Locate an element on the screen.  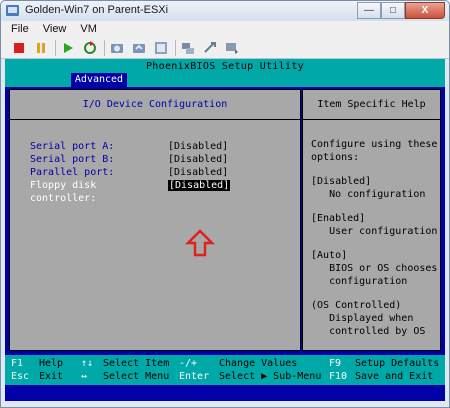
minimize-button: — is located at coordinates (369, 10).